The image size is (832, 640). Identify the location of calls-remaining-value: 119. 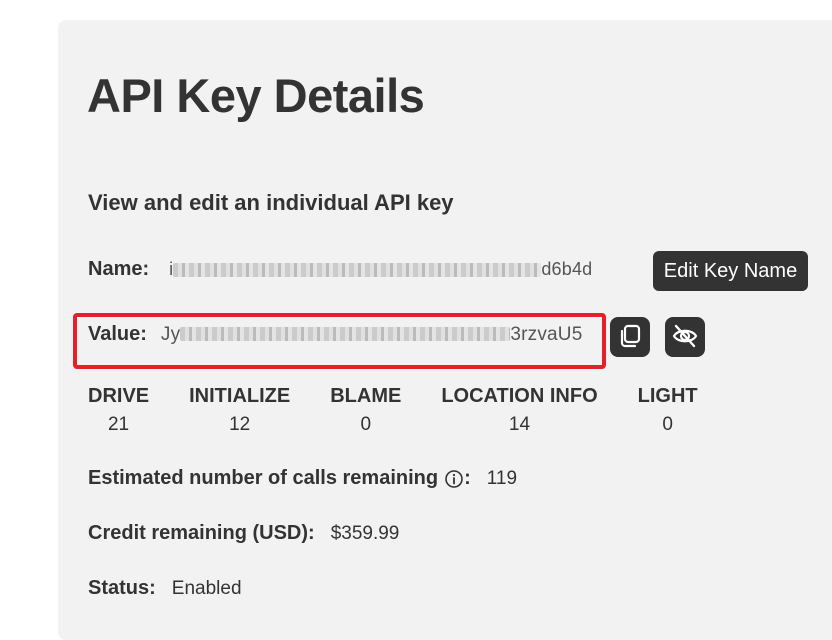
(502, 478).